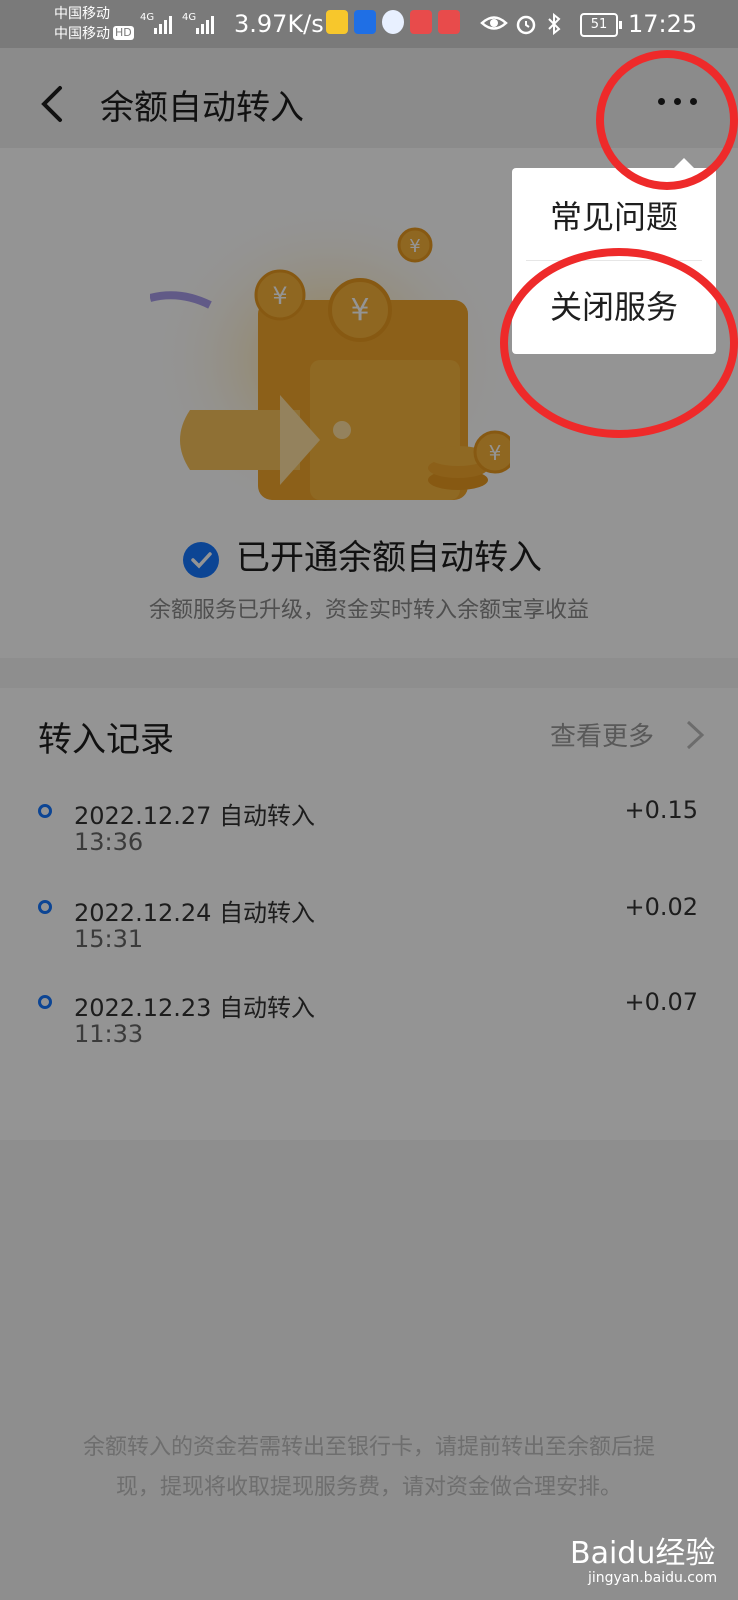 This screenshot has height=1600, width=738. Describe the element at coordinates (82, 34) in the screenshot. I see `carrier-2: 中国移动` at that location.